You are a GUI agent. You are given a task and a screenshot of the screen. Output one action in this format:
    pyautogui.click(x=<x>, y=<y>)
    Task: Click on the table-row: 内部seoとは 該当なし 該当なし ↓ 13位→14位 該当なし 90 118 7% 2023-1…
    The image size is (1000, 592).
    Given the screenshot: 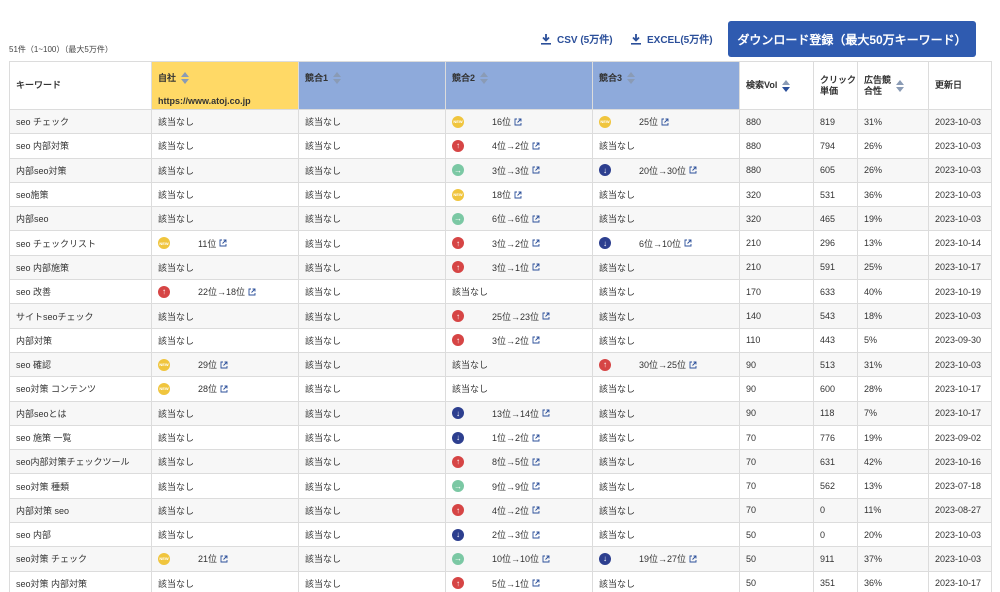 What is the action you would take?
    pyautogui.click(x=500, y=413)
    